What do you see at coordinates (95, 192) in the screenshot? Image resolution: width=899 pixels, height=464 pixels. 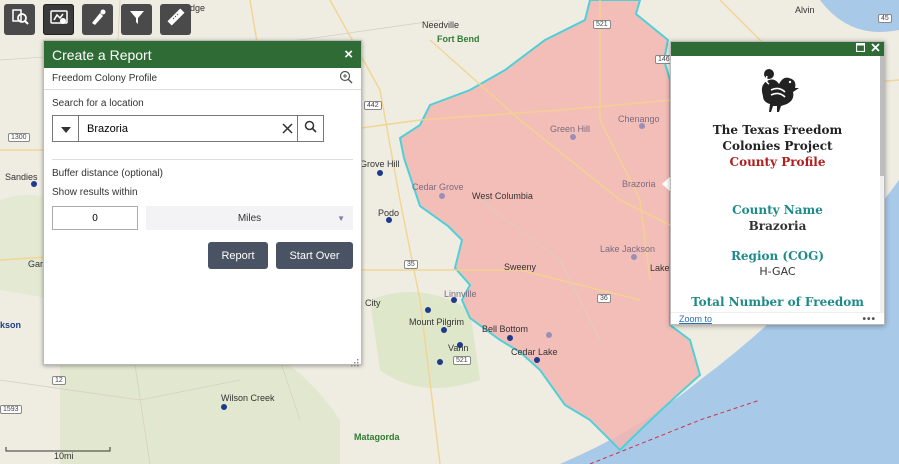 I see `show-within-label: Show results within` at bounding box center [95, 192].